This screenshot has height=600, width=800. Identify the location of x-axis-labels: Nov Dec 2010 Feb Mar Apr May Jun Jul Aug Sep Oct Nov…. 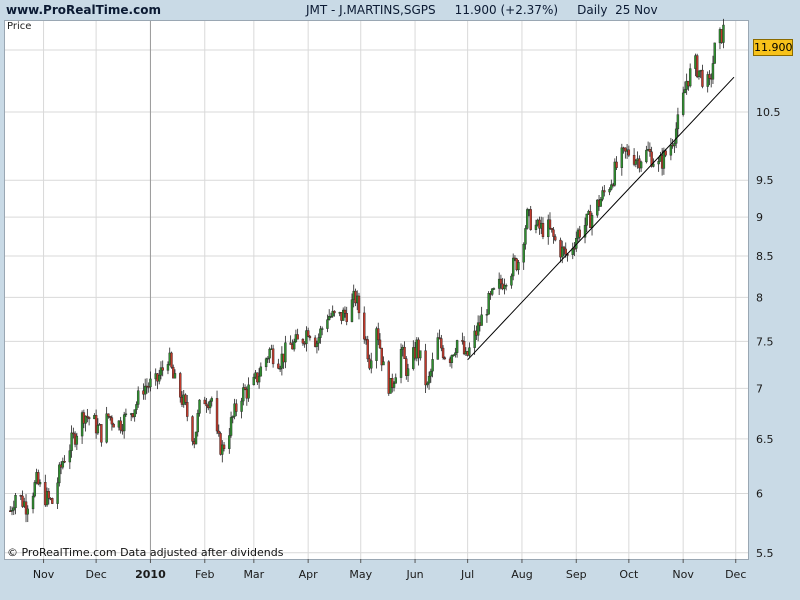
(390, 574).